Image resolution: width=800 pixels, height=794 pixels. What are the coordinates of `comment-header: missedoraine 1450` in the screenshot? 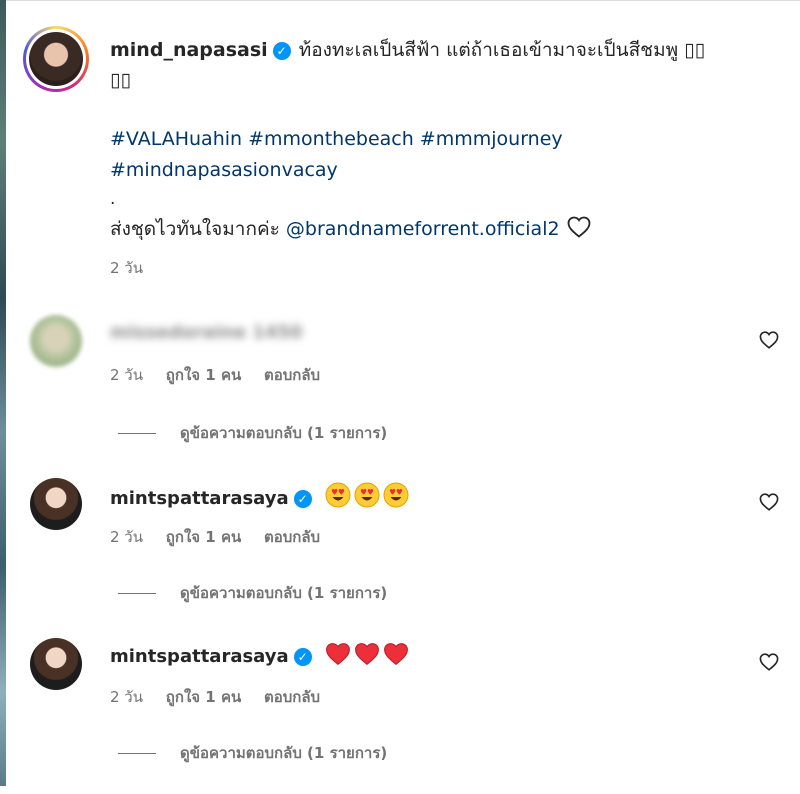 It's located at (206, 333).